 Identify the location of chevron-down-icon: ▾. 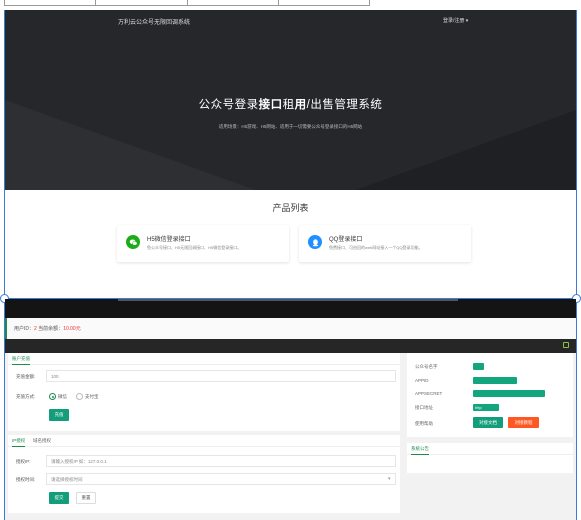
(389, 479).